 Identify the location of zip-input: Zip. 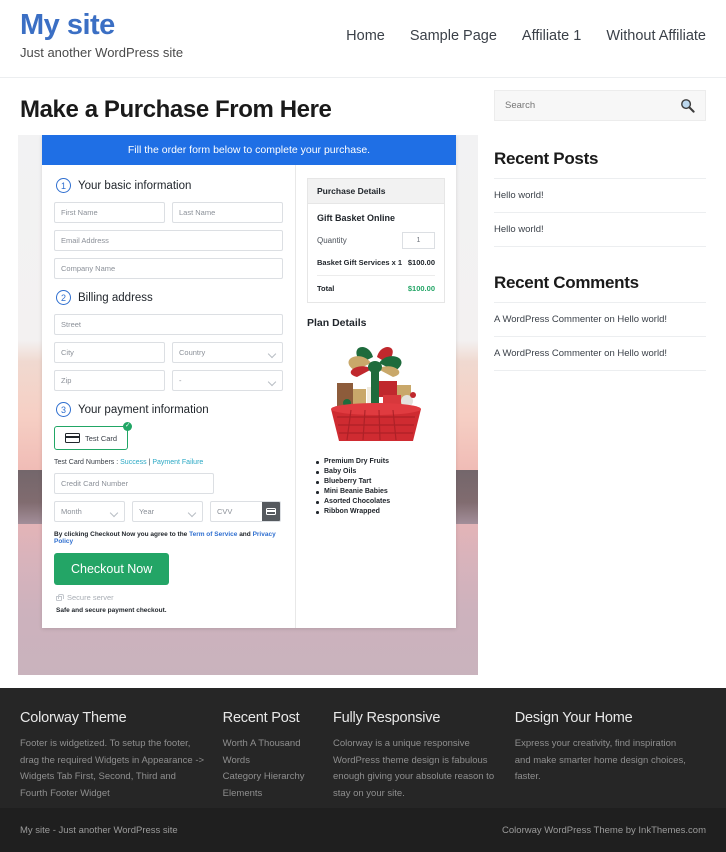
(109, 380).